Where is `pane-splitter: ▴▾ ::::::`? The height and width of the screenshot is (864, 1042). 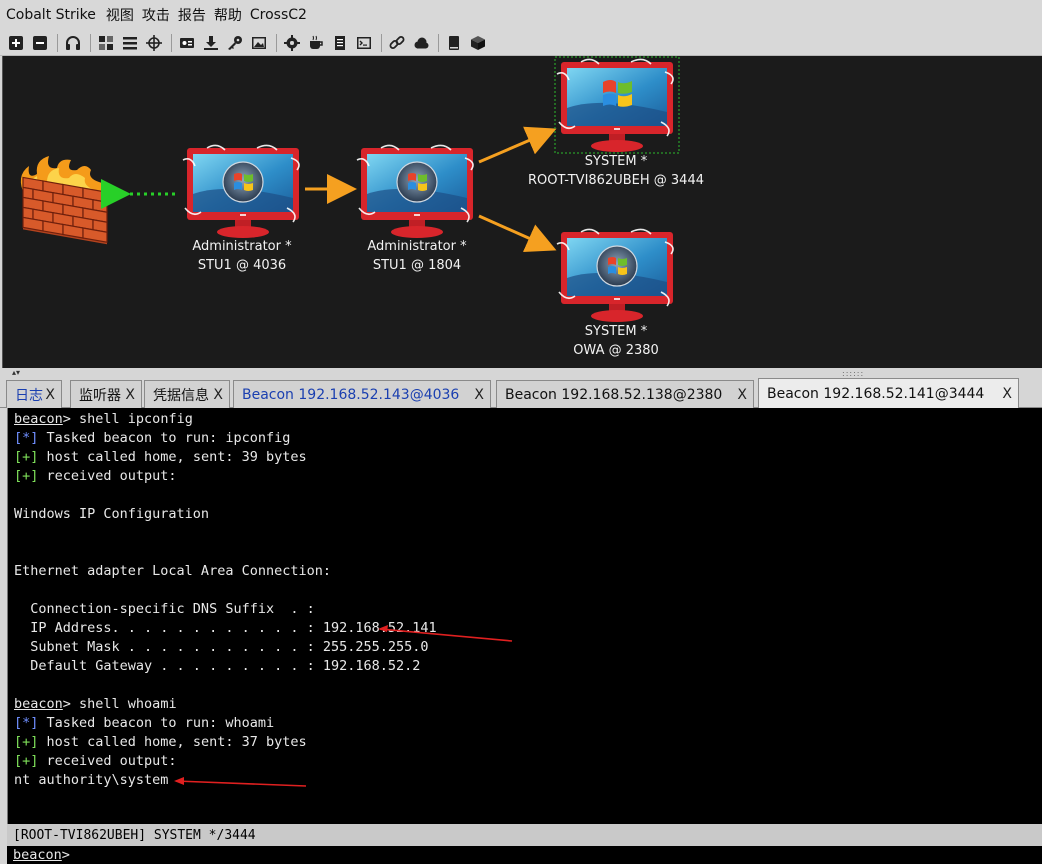 pane-splitter: ▴▾ :::::: is located at coordinates (521, 373).